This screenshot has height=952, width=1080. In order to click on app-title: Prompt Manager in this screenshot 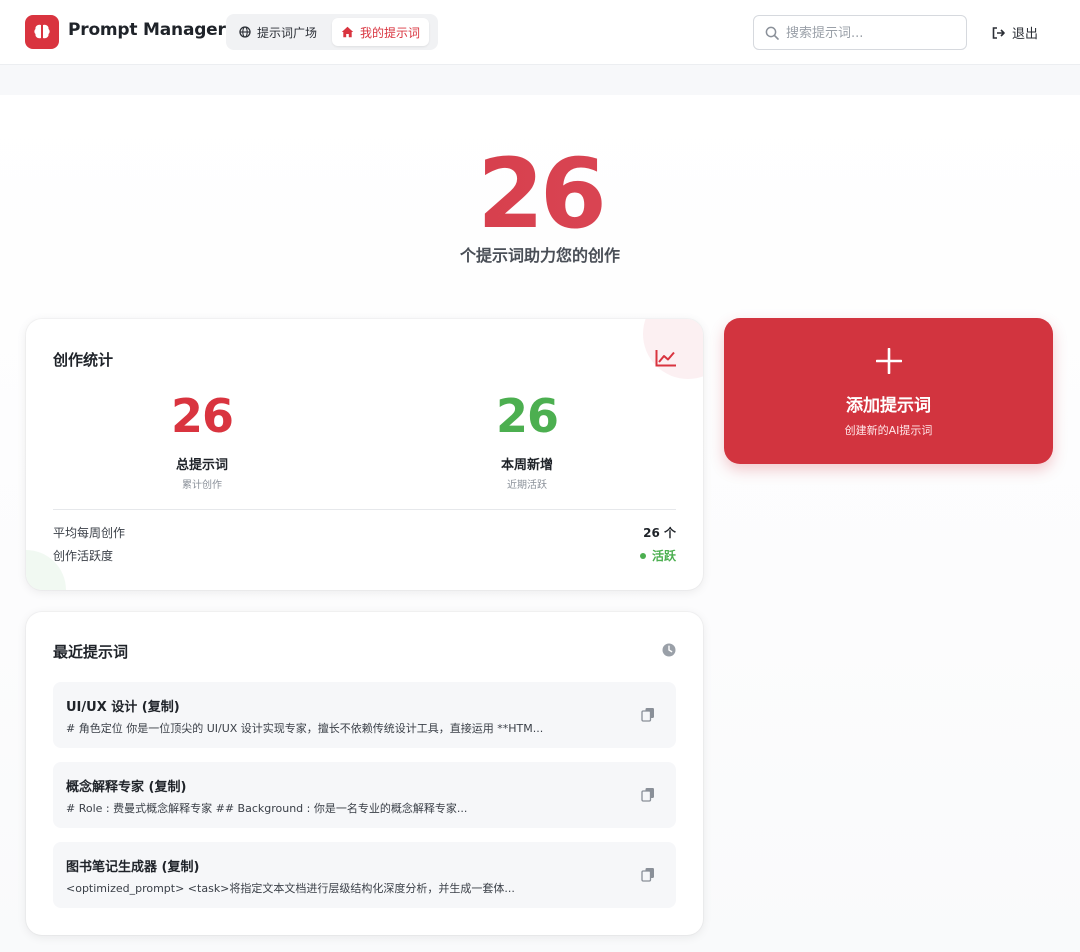, I will do `click(147, 30)`.